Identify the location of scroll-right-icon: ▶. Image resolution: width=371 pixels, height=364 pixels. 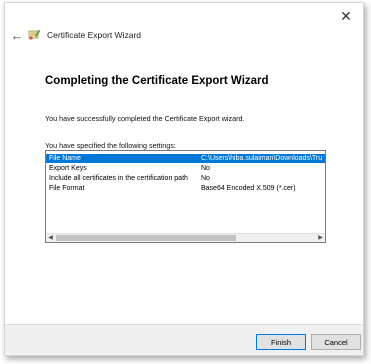
(320, 238).